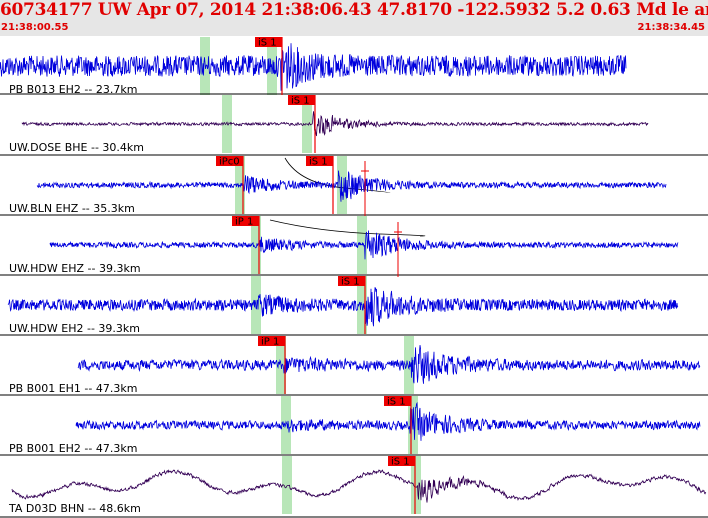  What do you see at coordinates (347, 228) in the screenshot?
I see `travel-time-curve` at bounding box center [347, 228].